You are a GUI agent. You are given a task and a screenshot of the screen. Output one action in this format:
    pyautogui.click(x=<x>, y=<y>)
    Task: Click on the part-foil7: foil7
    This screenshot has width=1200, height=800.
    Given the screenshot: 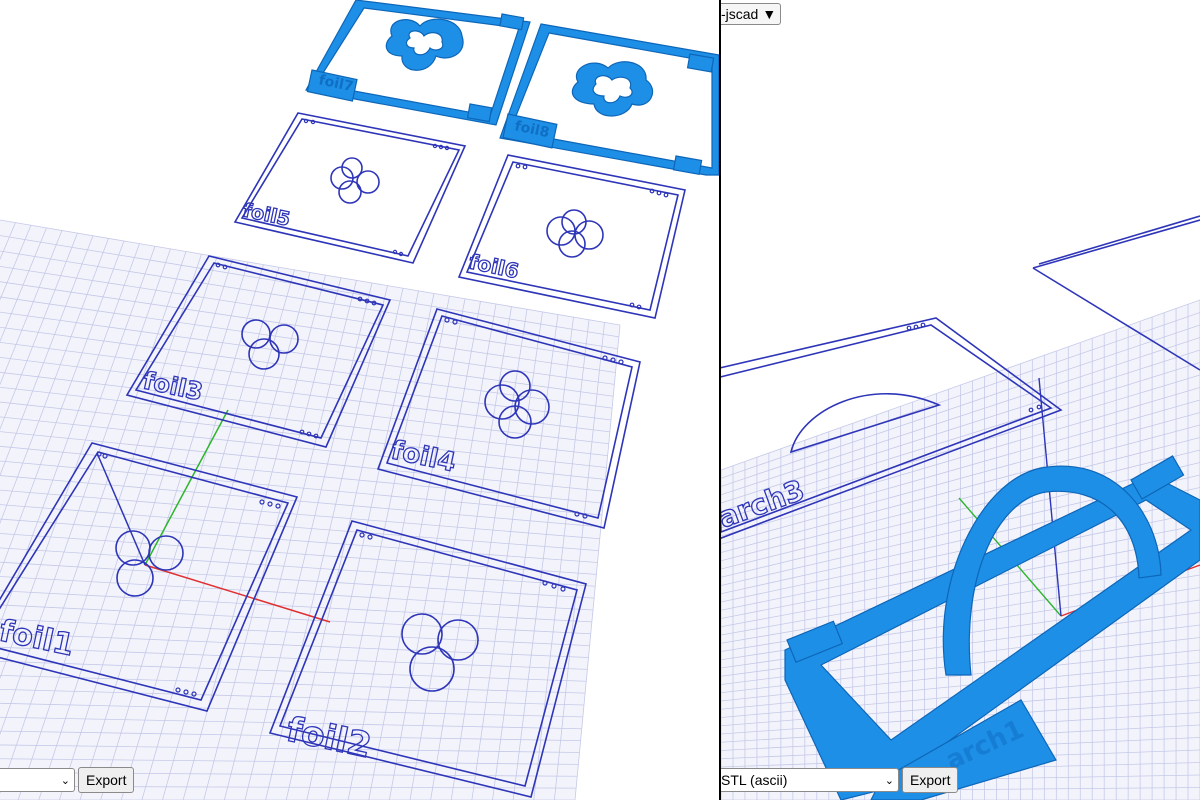 What is the action you would take?
    pyautogui.click(x=418, y=63)
    